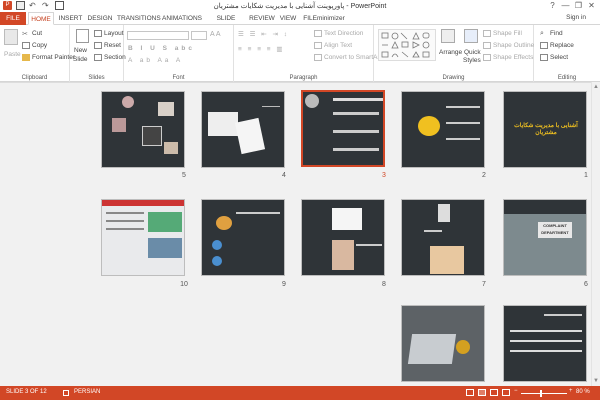  Describe the element at coordinates (284, 284) in the screenshot. I see `slide-9-number: 9` at that location.